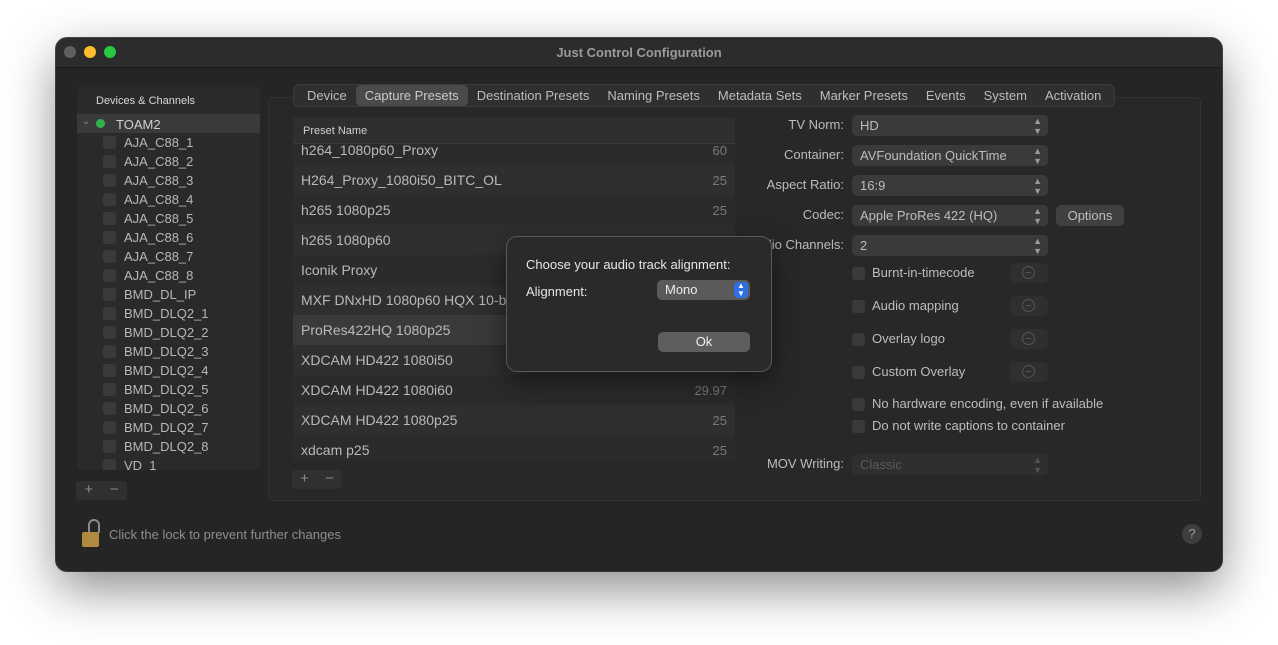  What do you see at coordinates (1029, 273) in the screenshot?
I see `burnt-in-timecode-options-button` at bounding box center [1029, 273].